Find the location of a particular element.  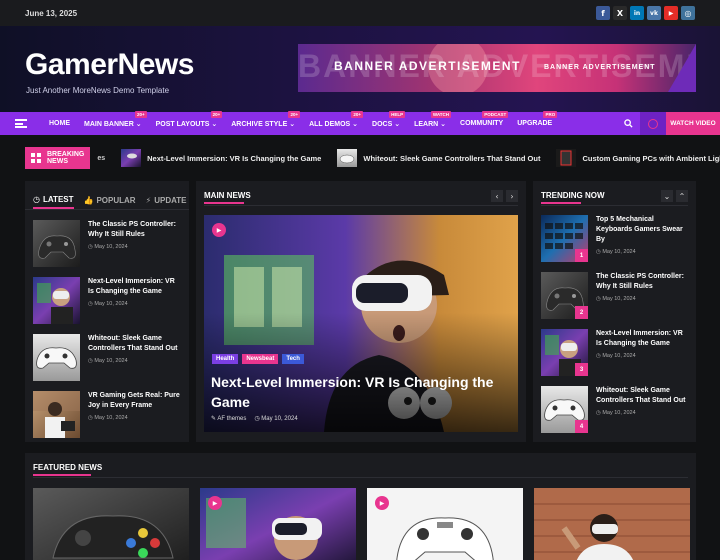

nav-item-archive-style: ARCHIVE STYLE ⌄ 20+ is located at coordinates (263, 119).